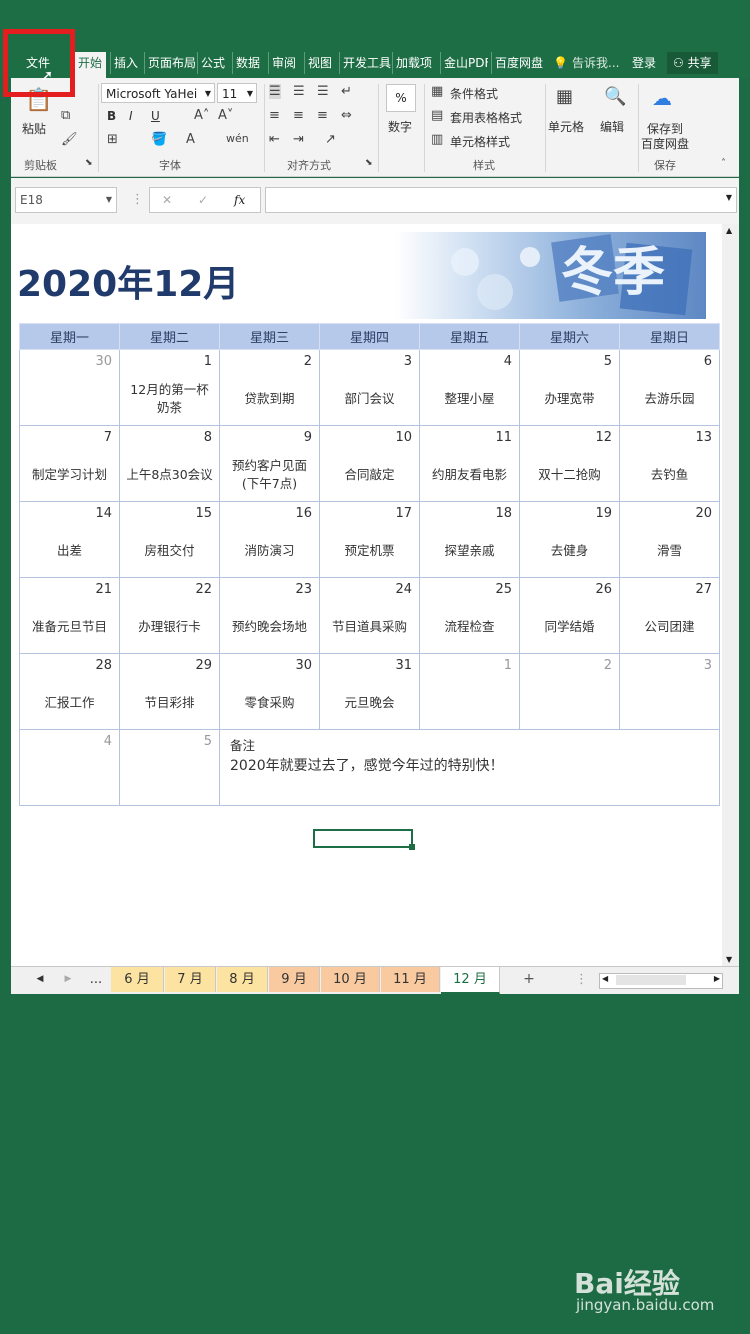 This screenshot has width=750, height=1334. Describe the element at coordinates (294, 979) in the screenshot. I see `sheet-tab: 9 月` at that location.